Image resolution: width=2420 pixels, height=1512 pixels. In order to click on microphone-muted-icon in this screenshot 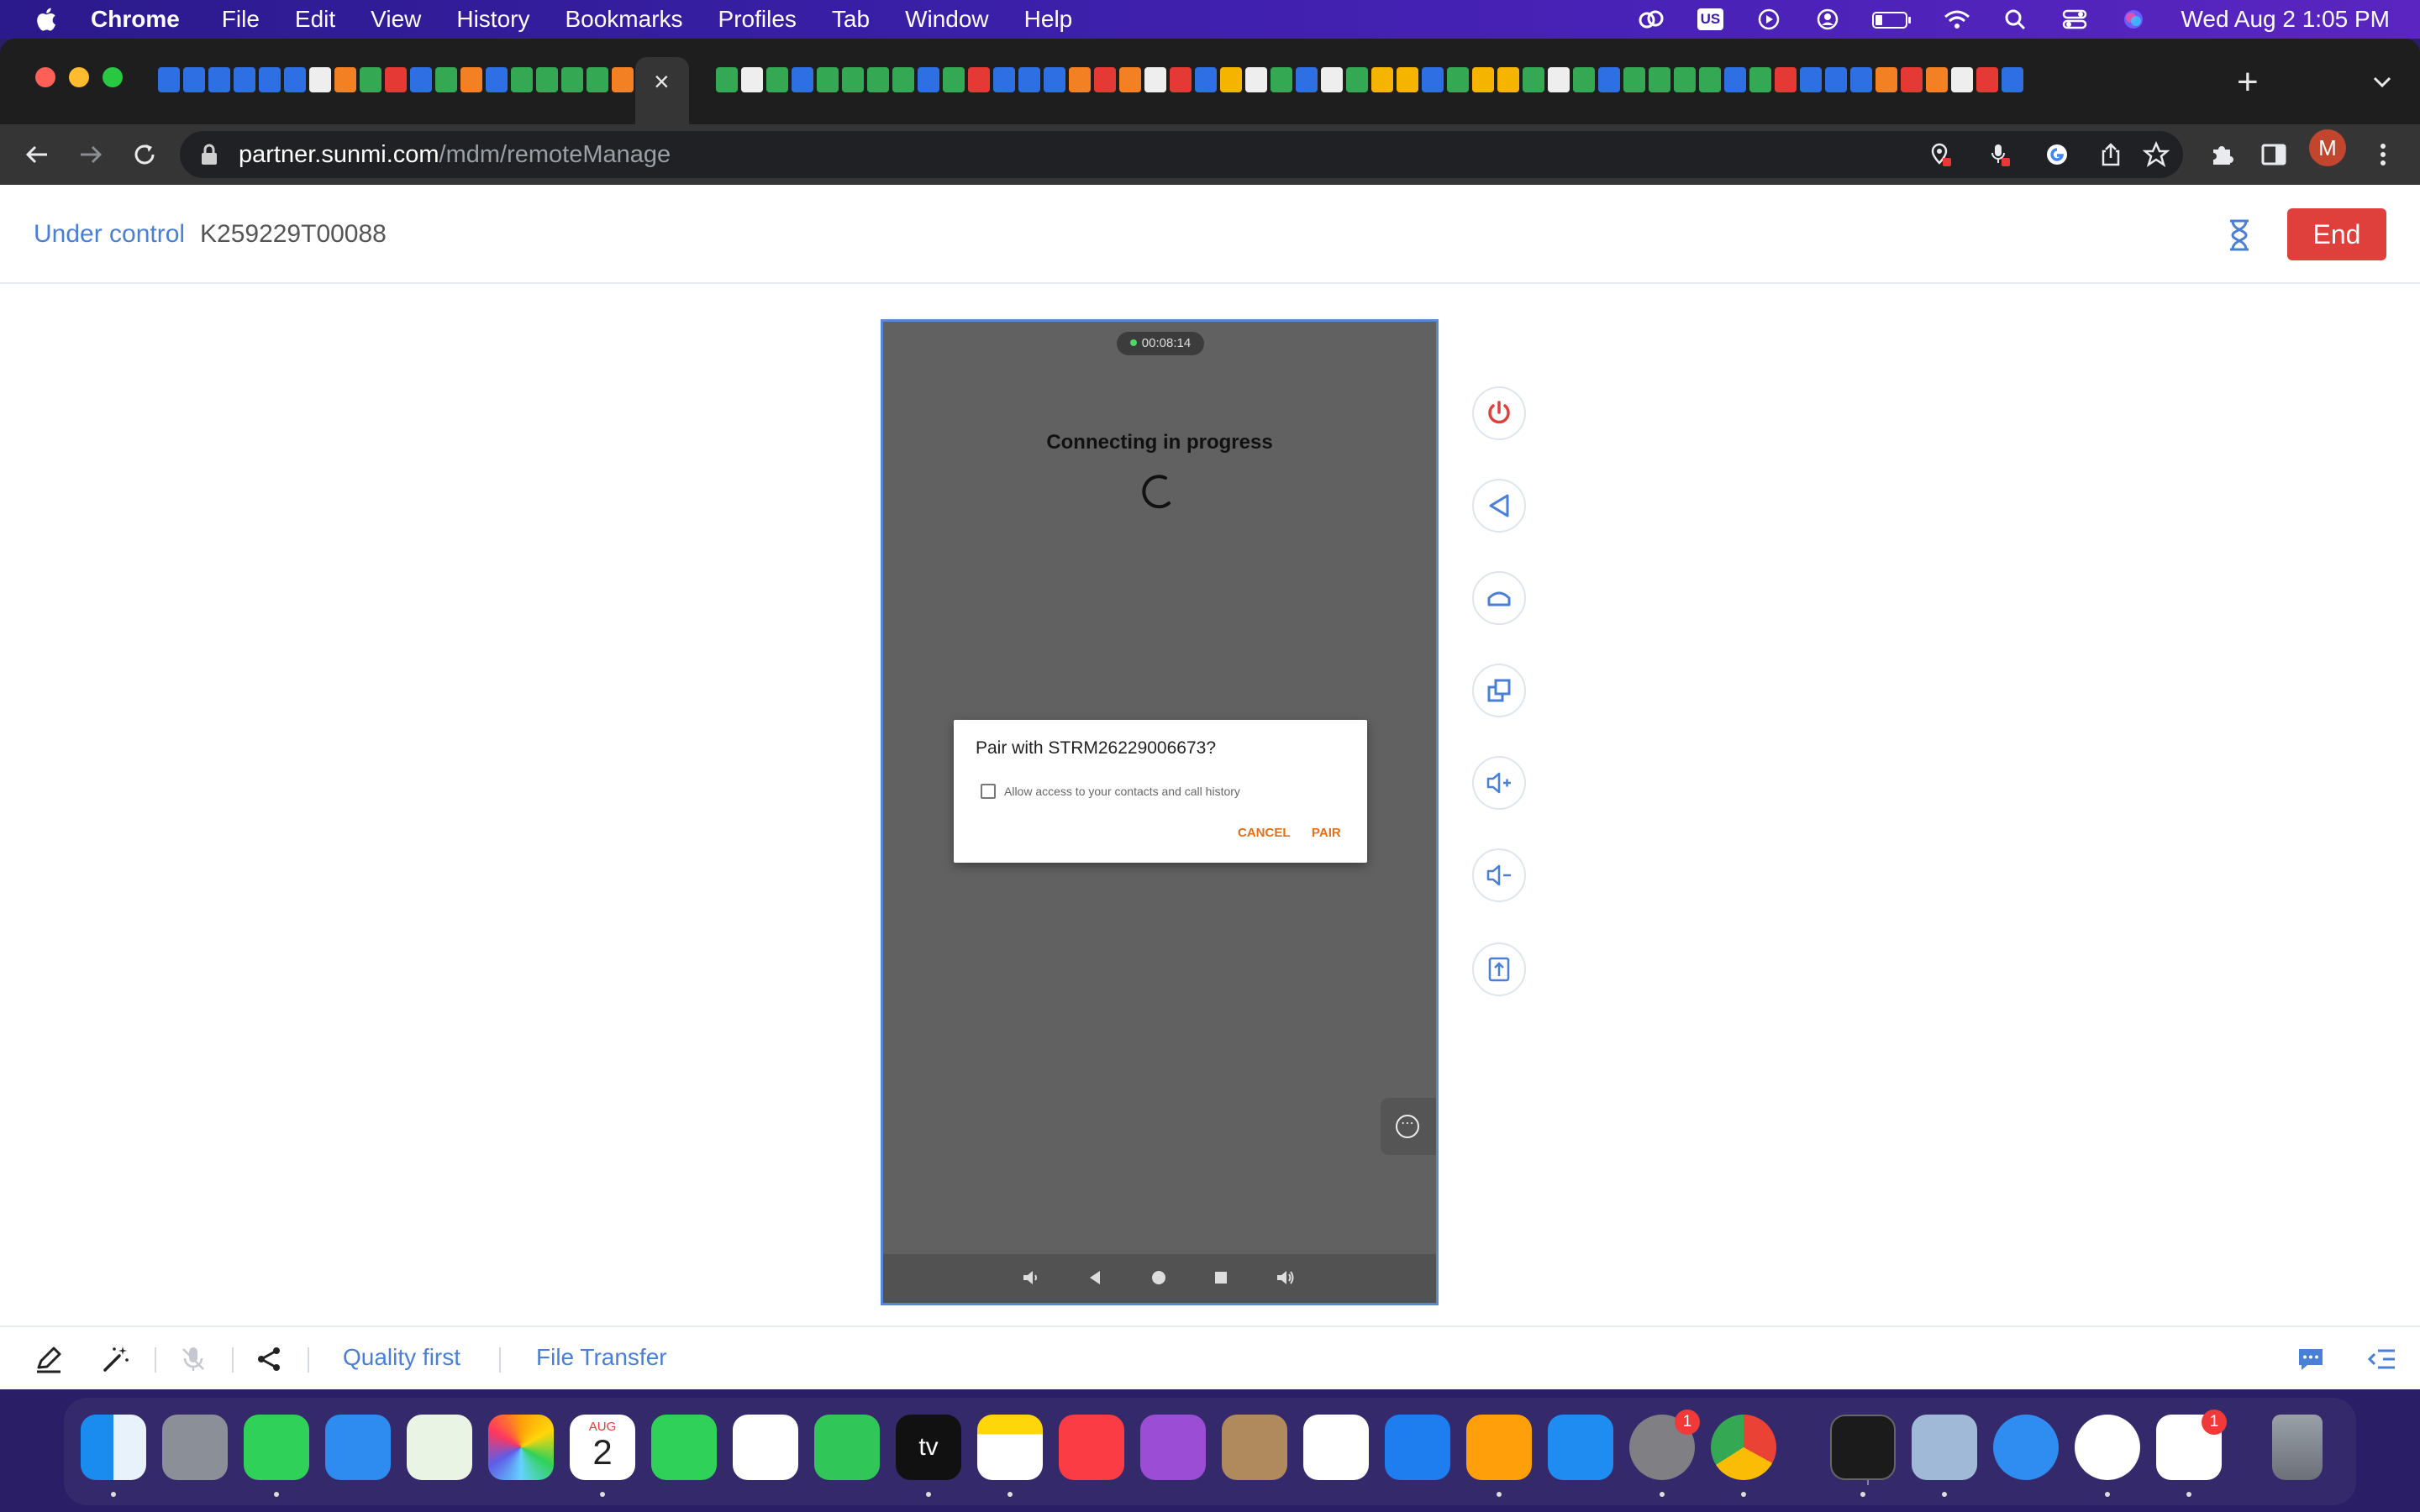, I will do `click(193, 1359)`.